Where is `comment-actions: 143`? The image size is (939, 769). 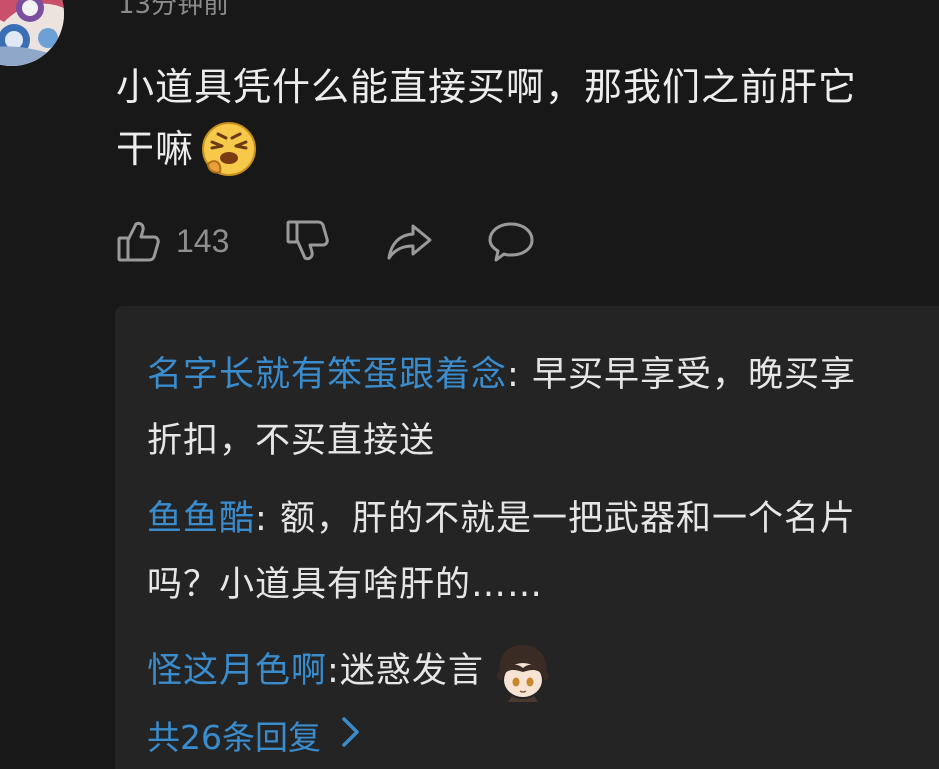 comment-actions: 143 is located at coordinates (325, 241).